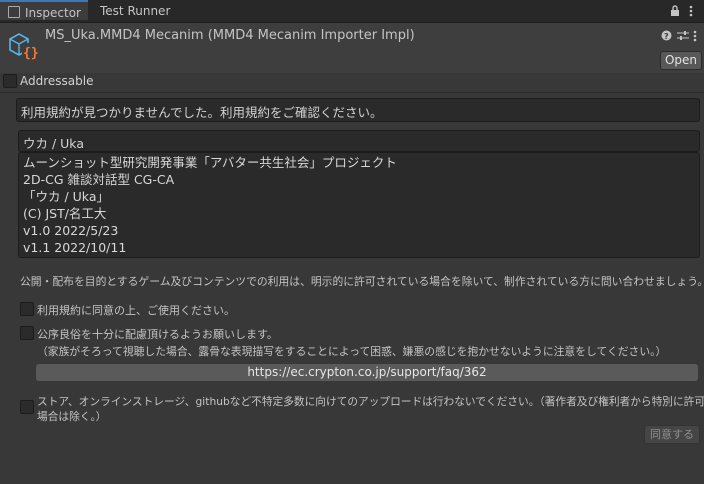 Image resolution: width=704 pixels, height=484 pixels. I want to click on no-public-upload-label-cont: 場合は除く。）, so click(72, 416).